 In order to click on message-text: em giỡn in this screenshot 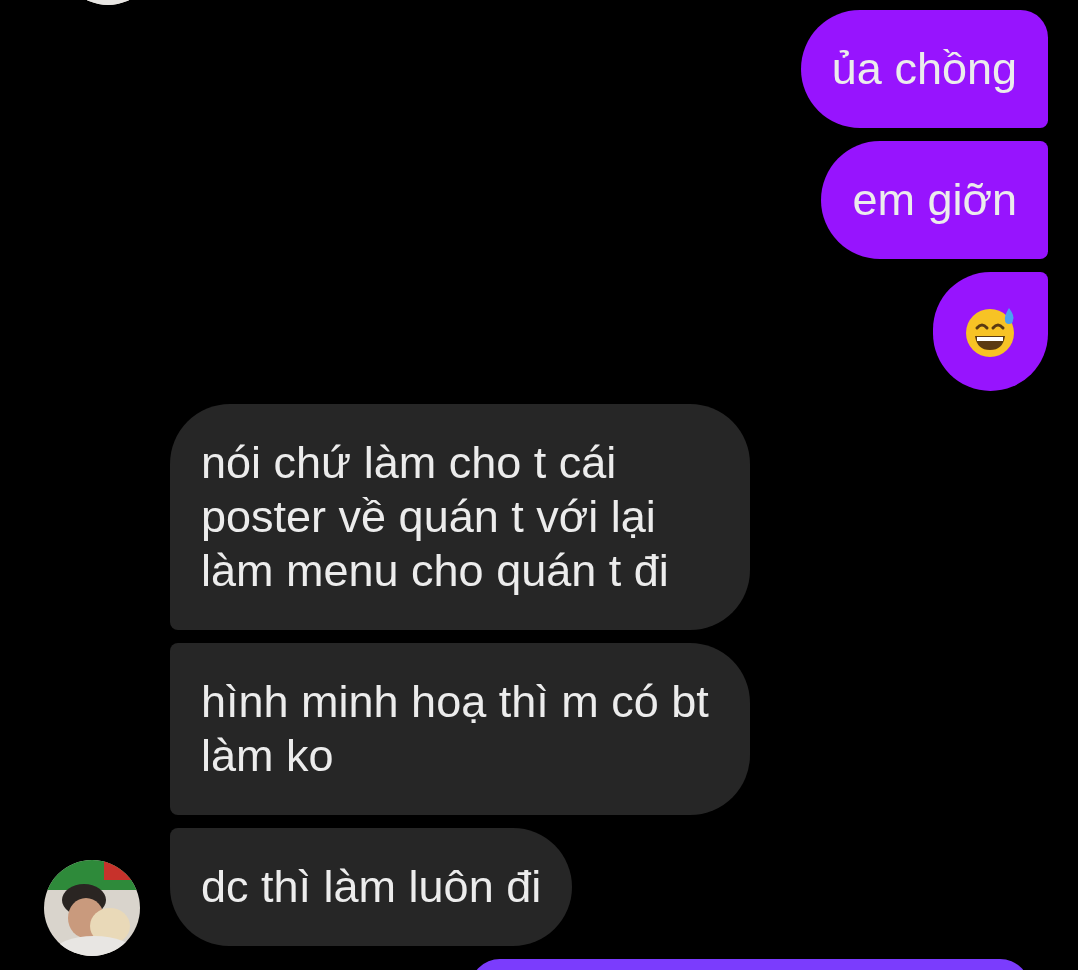, I will do `click(934, 200)`.